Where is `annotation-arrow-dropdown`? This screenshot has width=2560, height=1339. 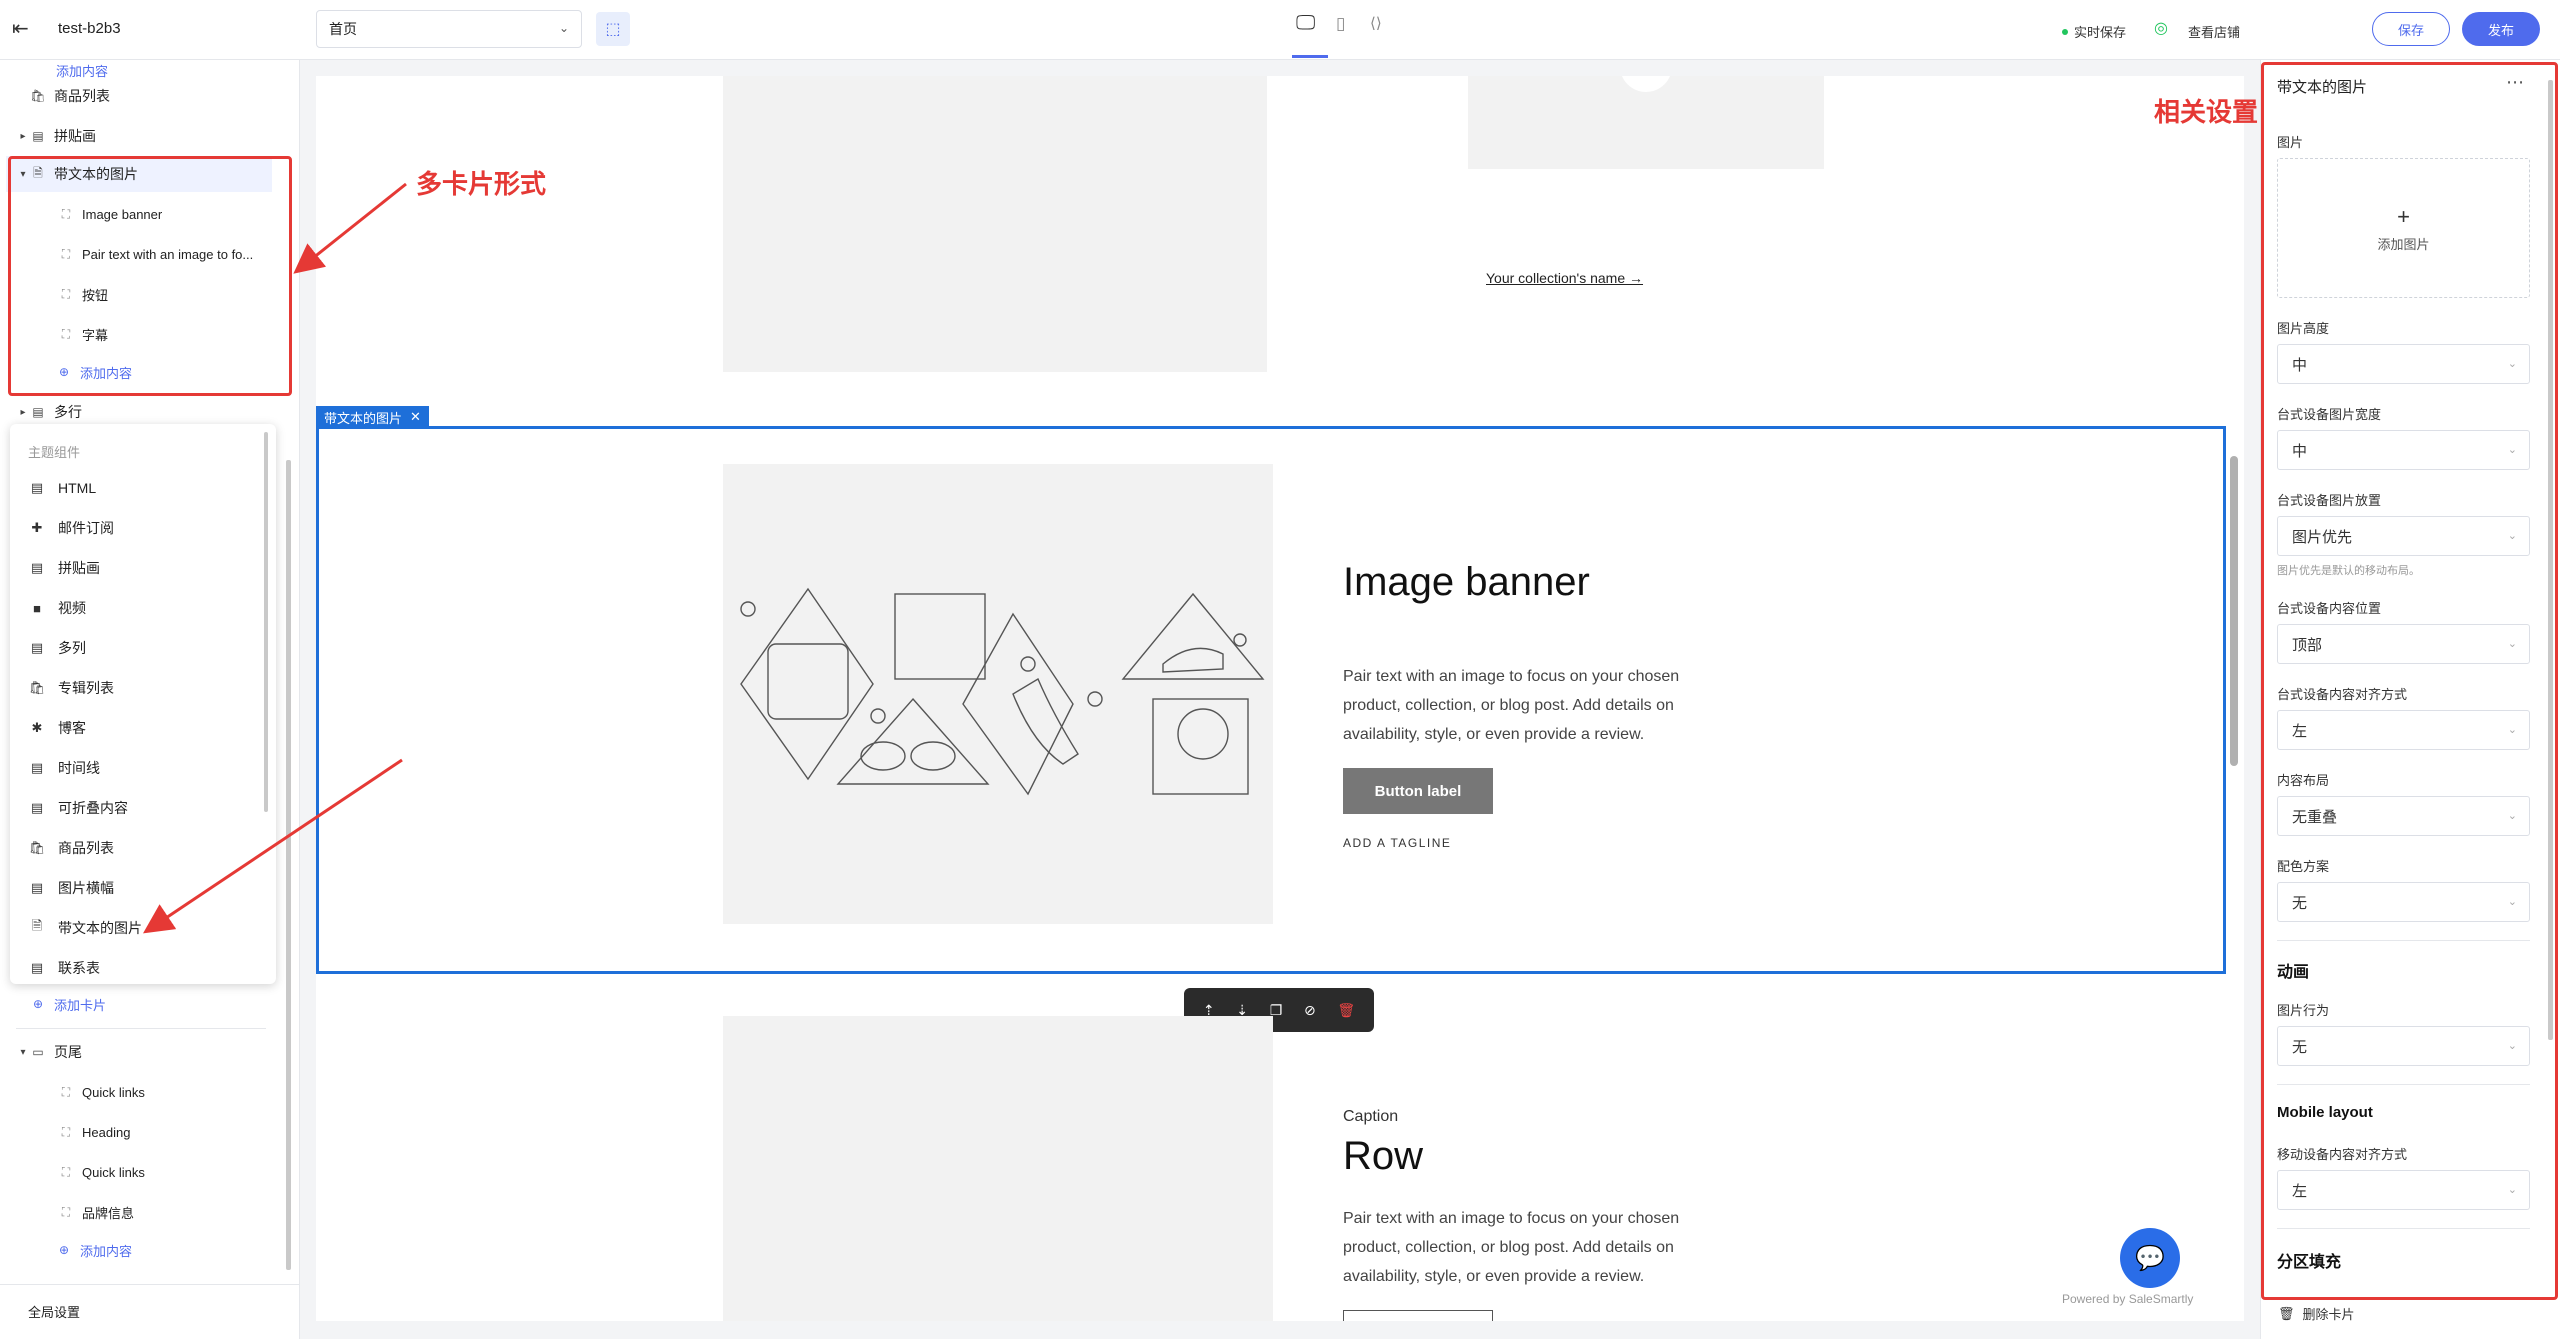
annotation-arrow-dropdown is located at coordinates (273, 846).